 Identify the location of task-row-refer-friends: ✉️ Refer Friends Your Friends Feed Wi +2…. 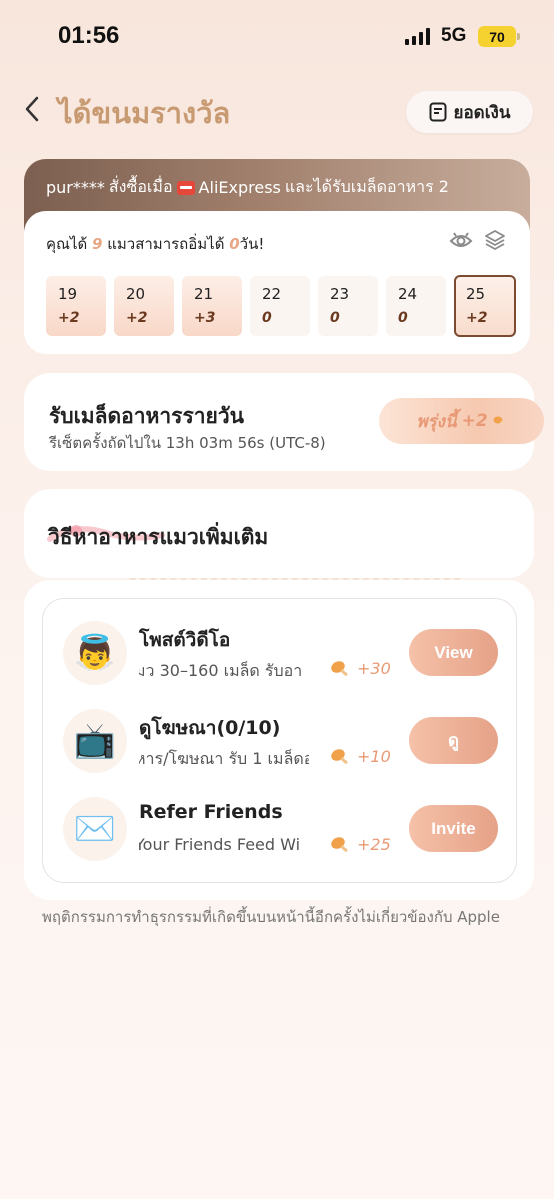
(279, 837).